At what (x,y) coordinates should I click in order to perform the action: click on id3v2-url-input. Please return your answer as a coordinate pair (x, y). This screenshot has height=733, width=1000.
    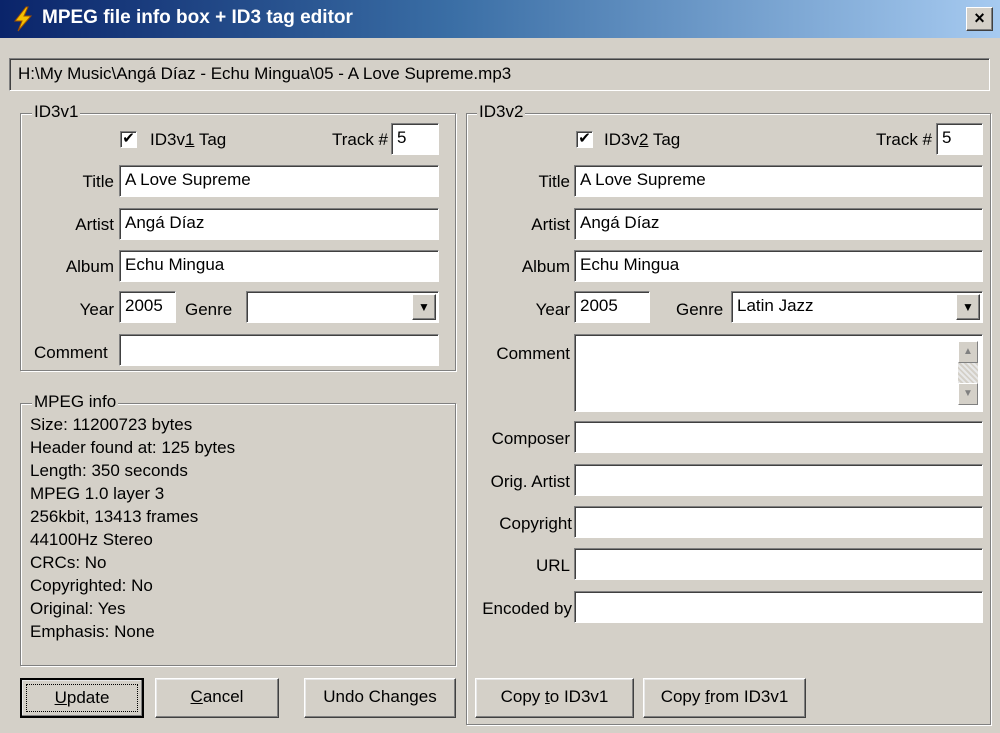
    Looking at the image, I should click on (778, 564).